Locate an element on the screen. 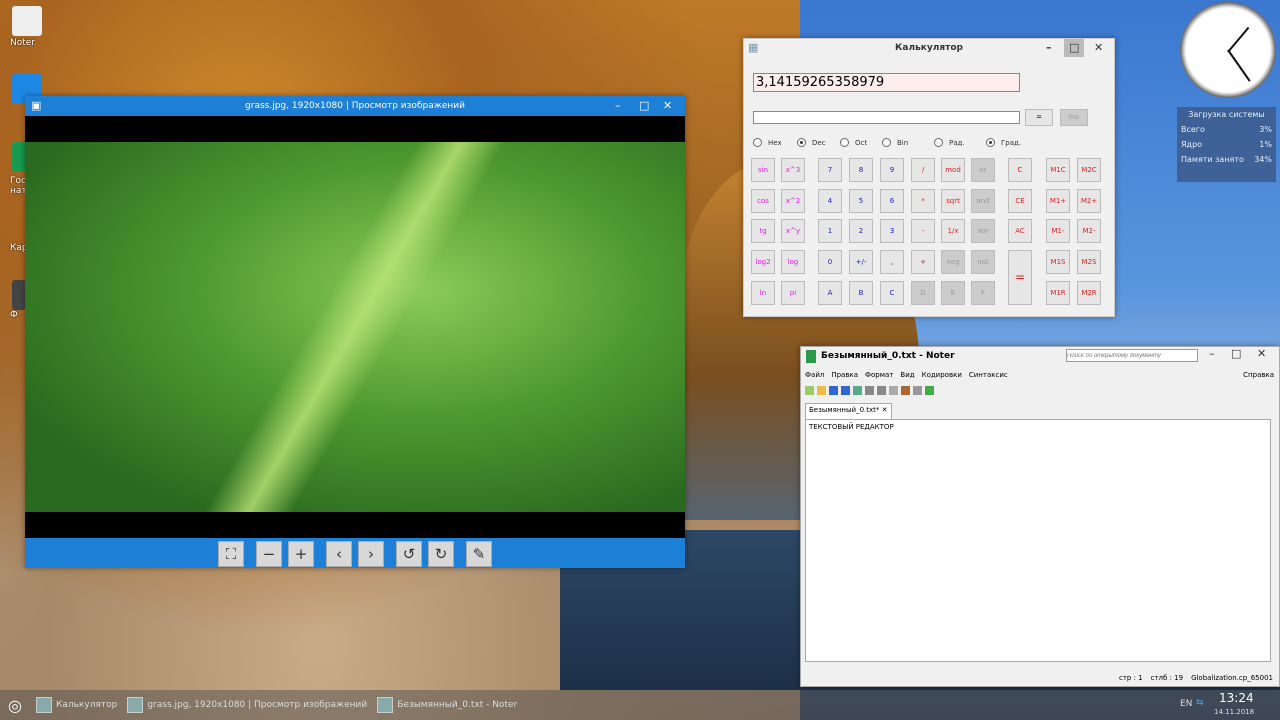  calc-button-sin: sin is located at coordinates (763, 170).